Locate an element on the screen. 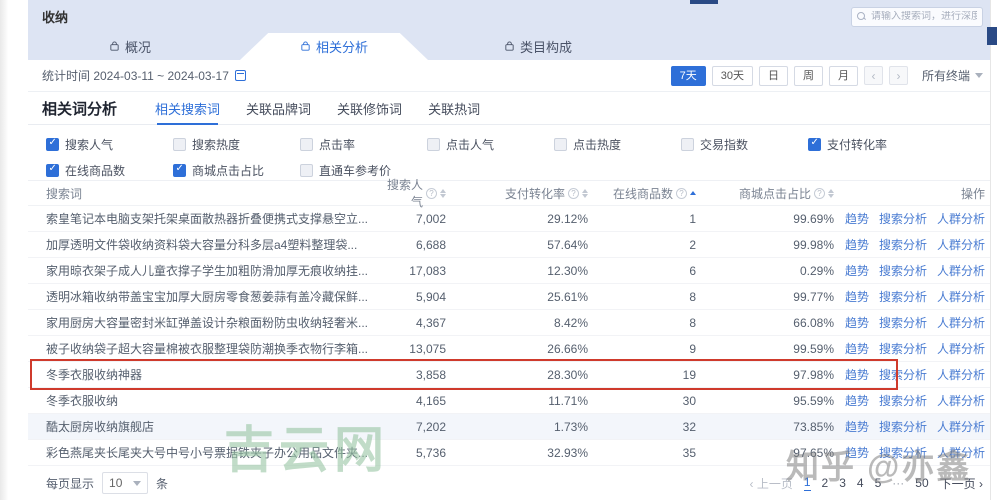 This screenshot has width=997, height=500. next-period-button is located at coordinates (898, 75).